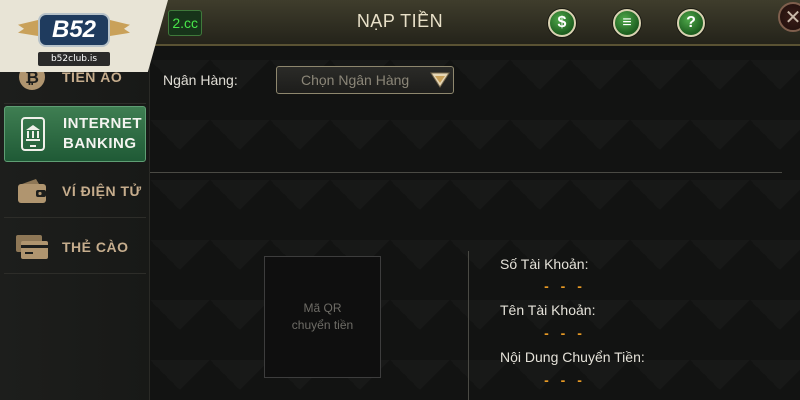 The image size is (800, 400). What do you see at coordinates (789, 17) in the screenshot?
I see `close-icon: ✕` at bounding box center [789, 17].